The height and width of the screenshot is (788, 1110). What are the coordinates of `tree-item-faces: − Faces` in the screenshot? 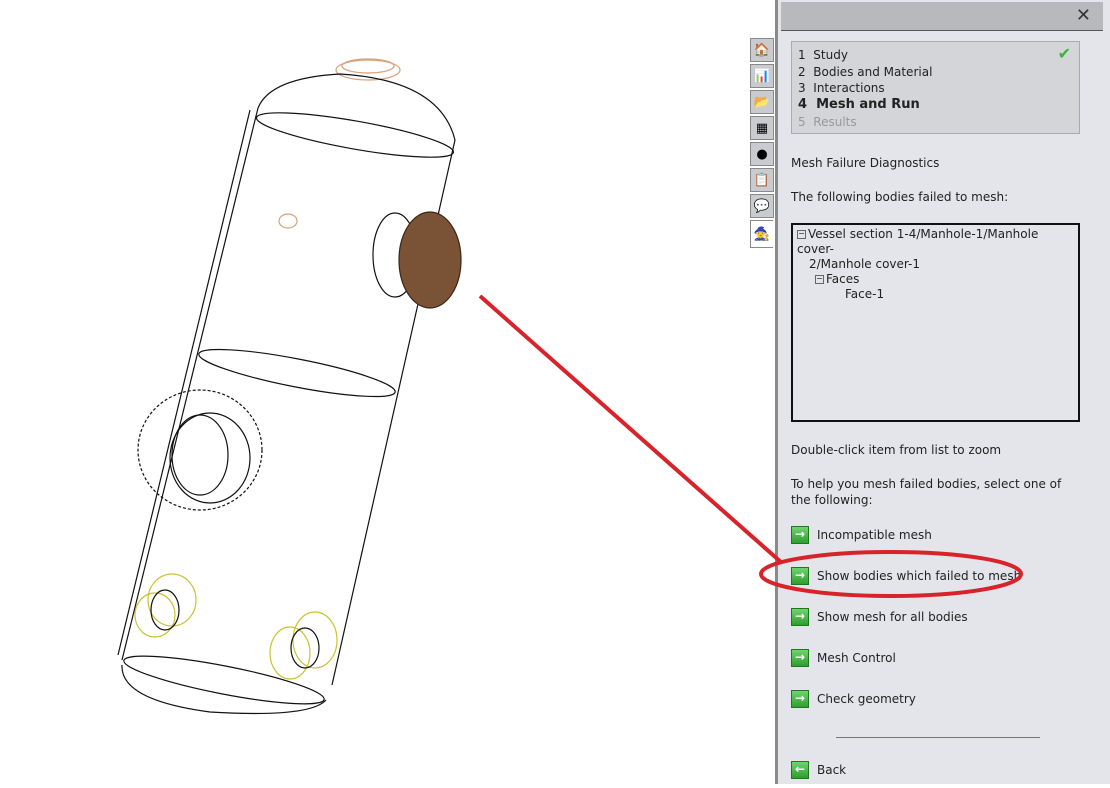 It's located at (935, 279).